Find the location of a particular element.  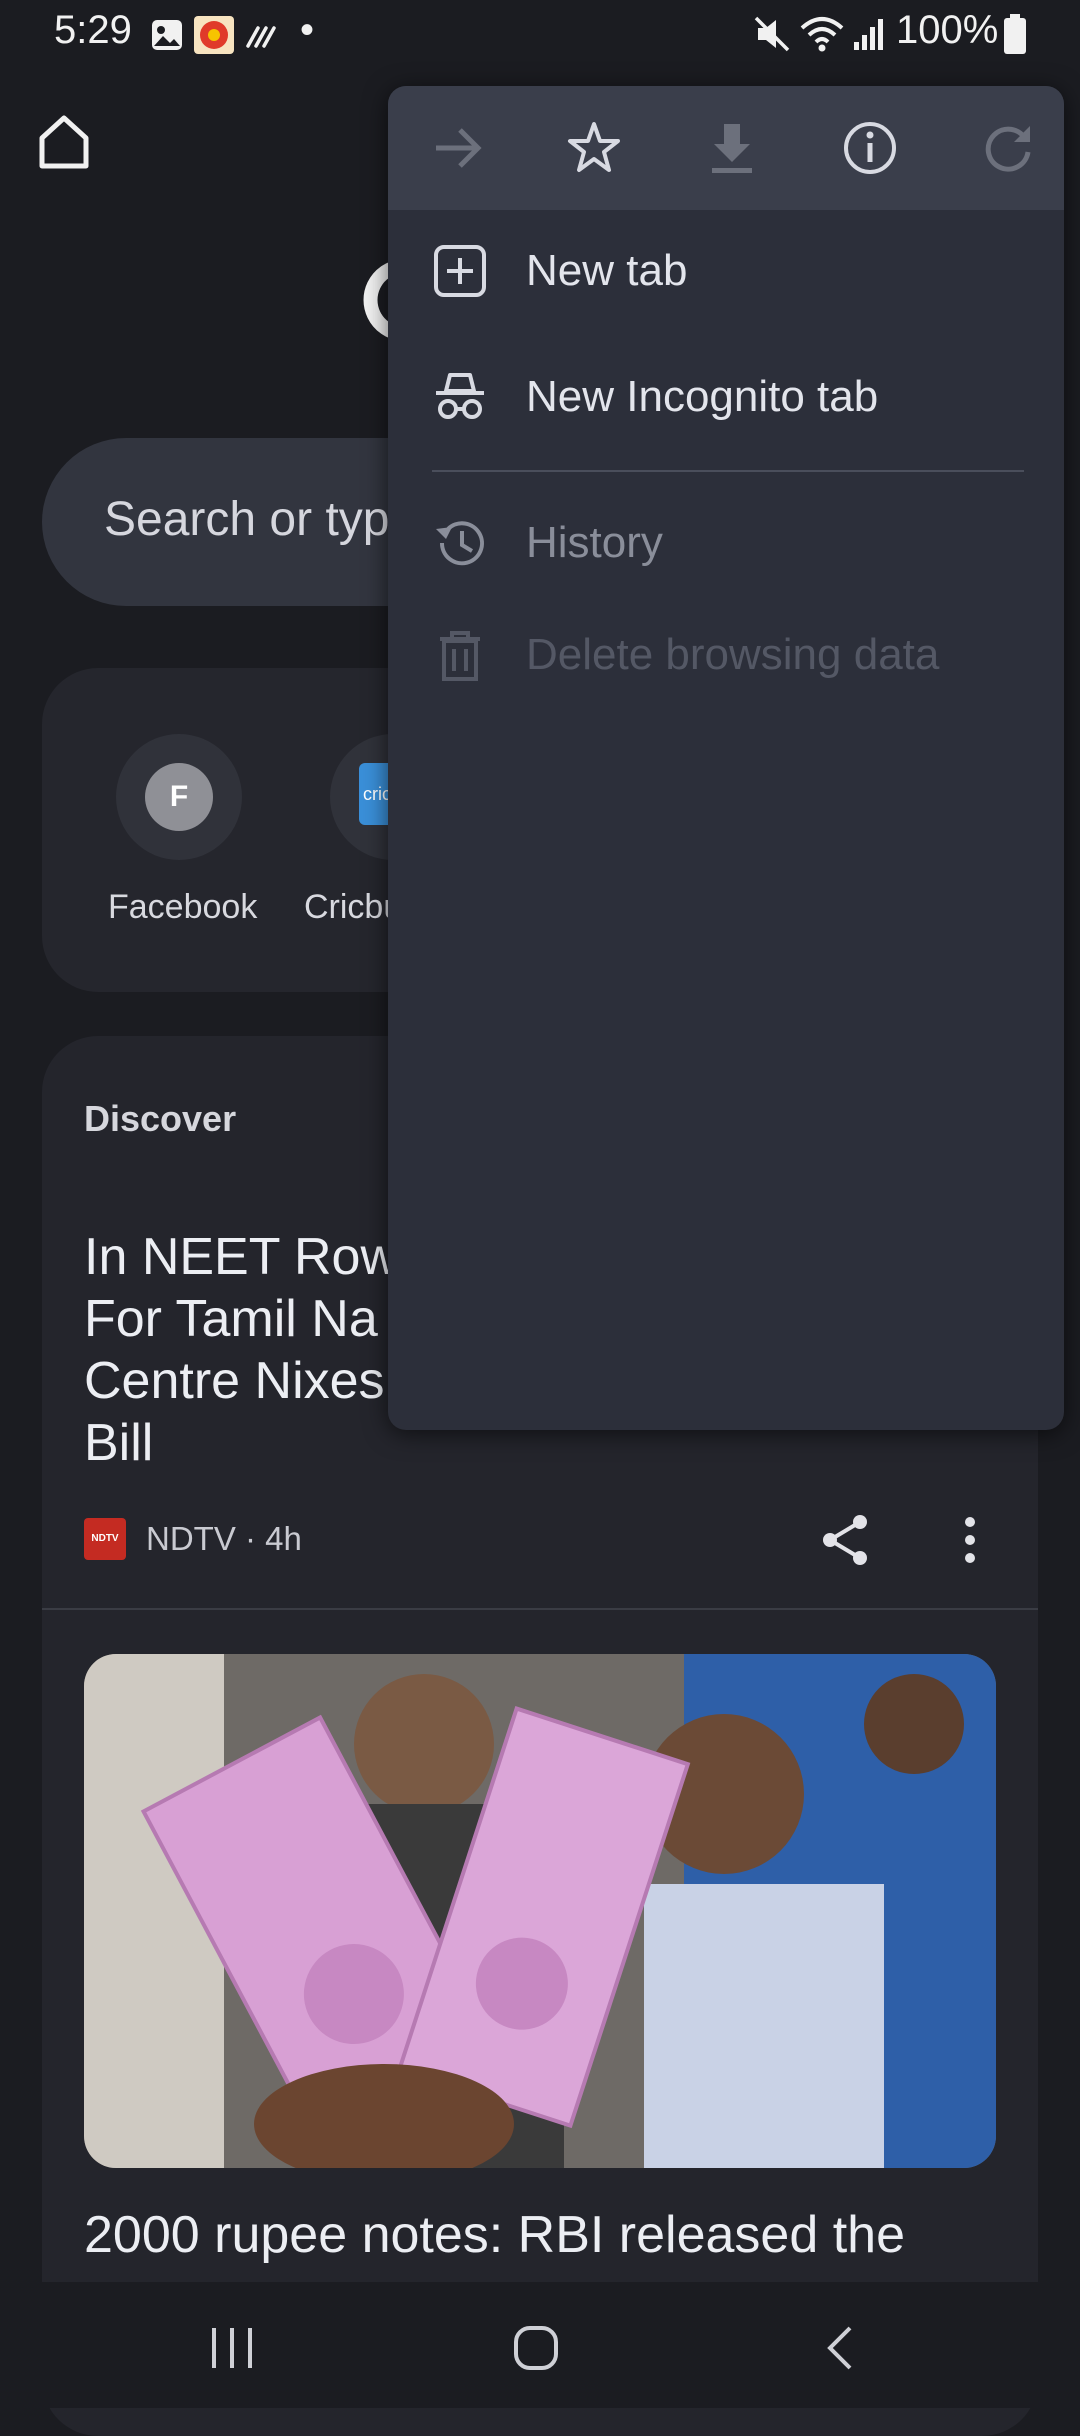

recent-apps-button is located at coordinates (233, 2348).